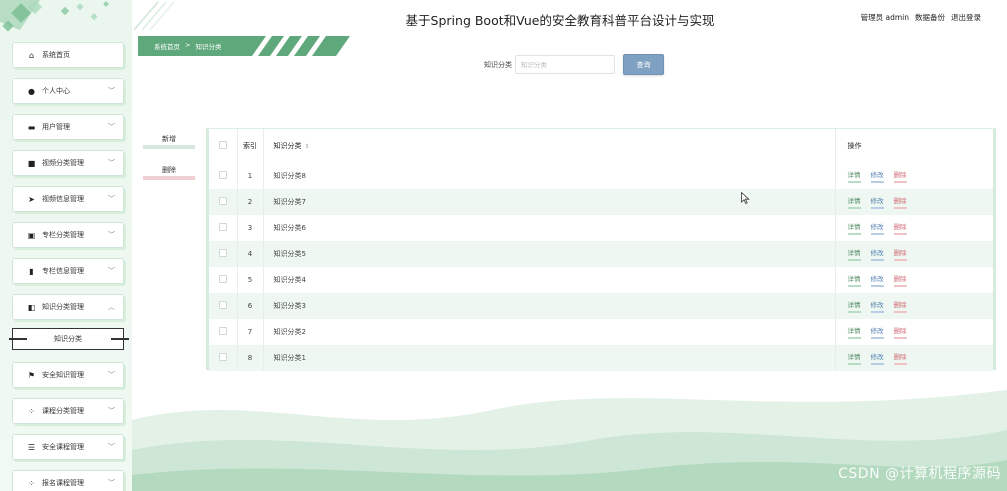  What do you see at coordinates (250, 228) in the screenshot?
I see `row-index: 3` at bounding box center [250, 228].